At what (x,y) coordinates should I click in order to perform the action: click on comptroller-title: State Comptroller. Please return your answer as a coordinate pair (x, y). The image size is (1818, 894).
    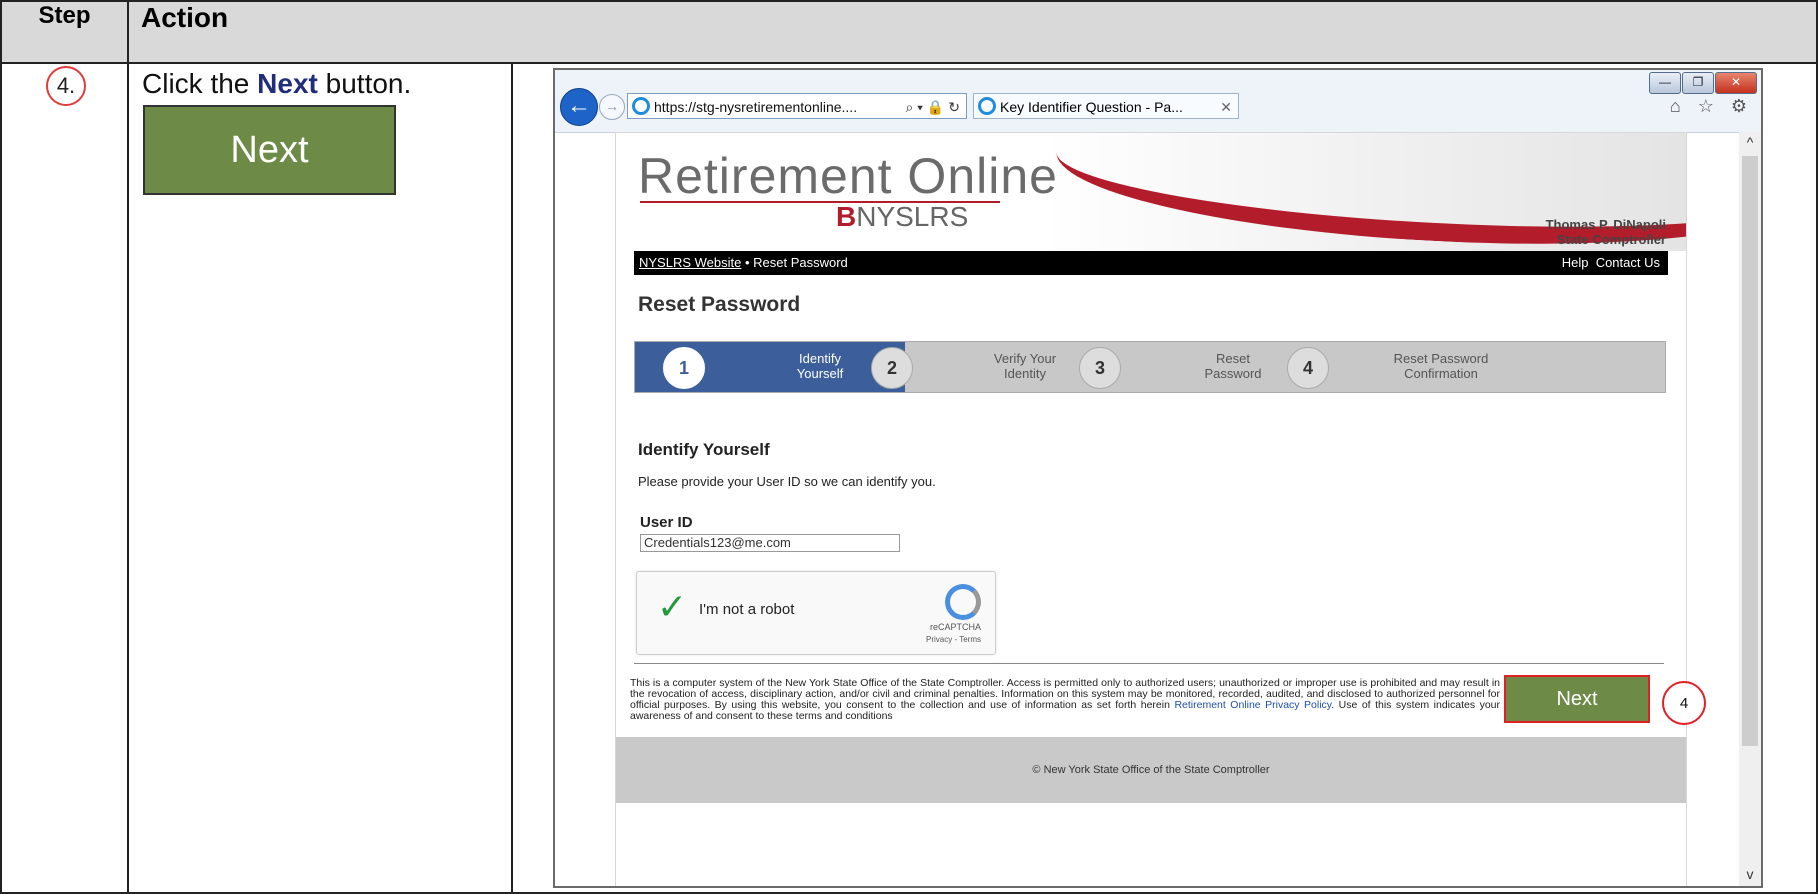
    Looking at the image, I should click on (1611, 239).